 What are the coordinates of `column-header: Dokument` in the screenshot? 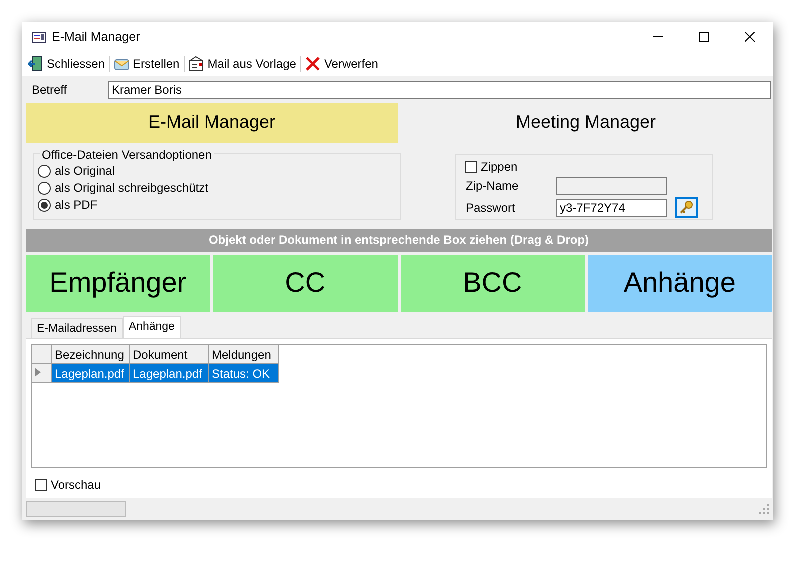 It's located at (169, 354).